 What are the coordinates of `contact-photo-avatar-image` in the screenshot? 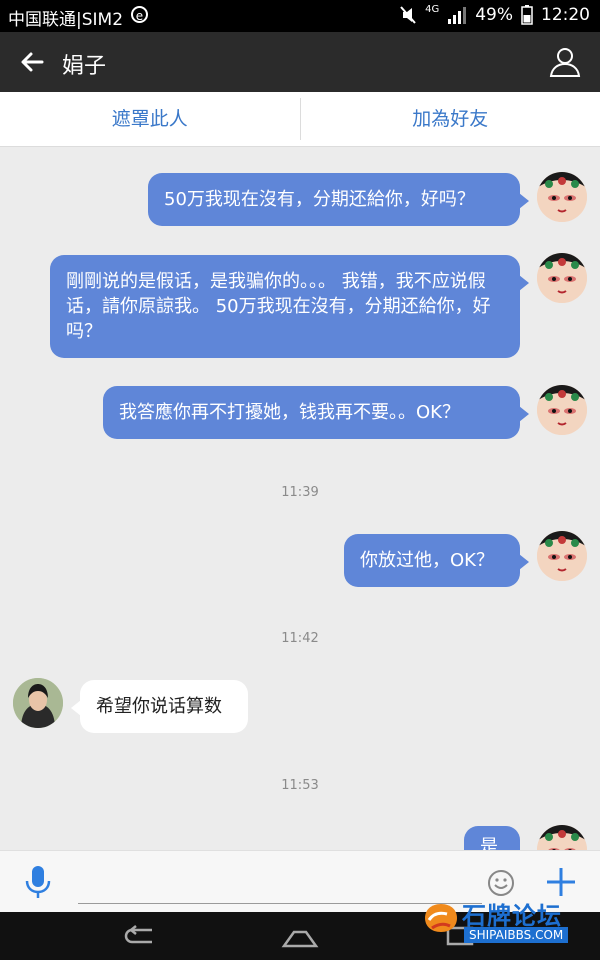 It's located at (38, 703).